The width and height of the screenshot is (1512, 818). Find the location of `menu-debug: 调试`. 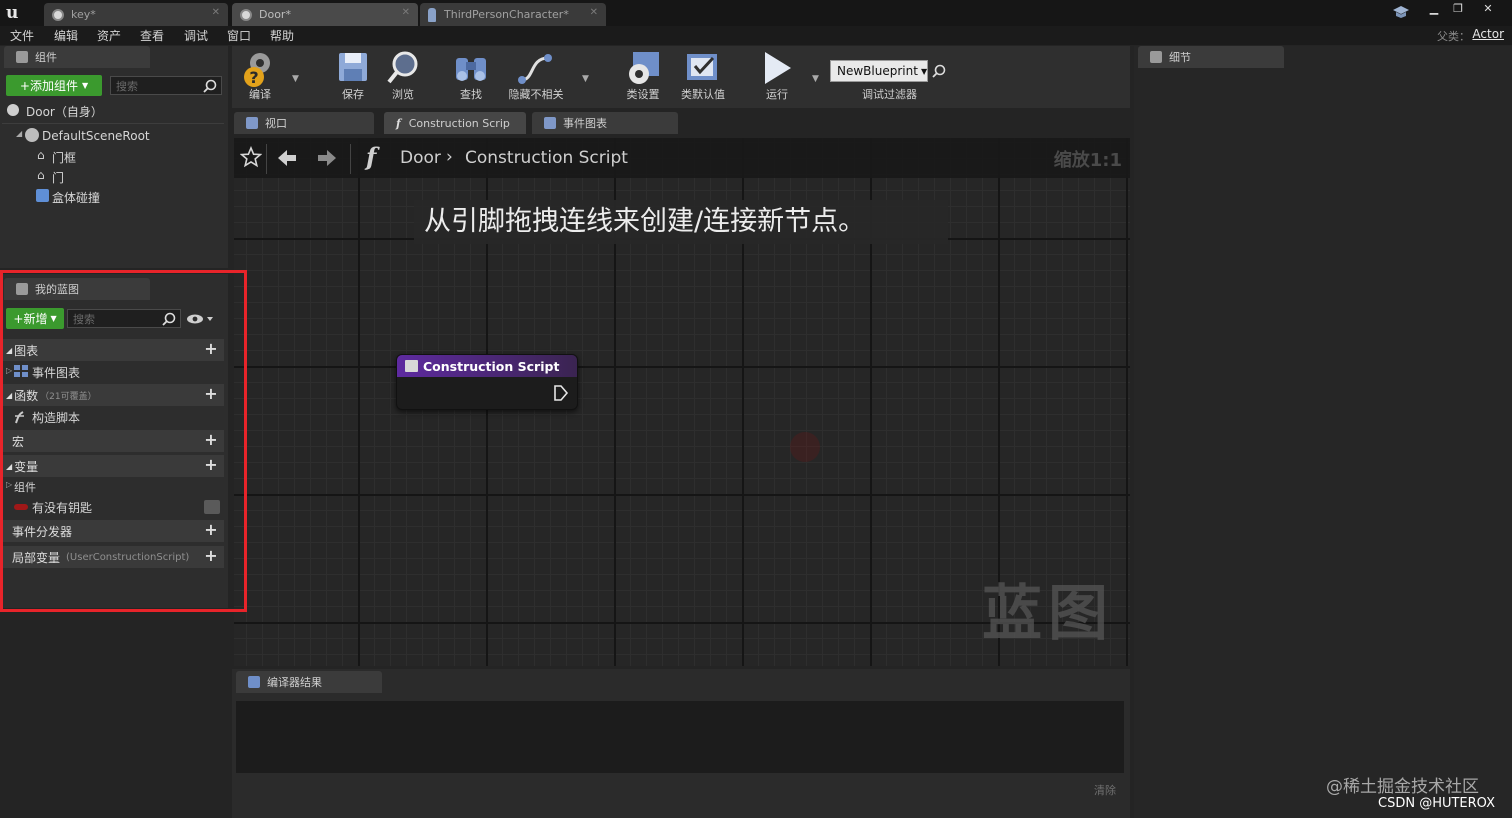

menu-debug: 调试 is located at coordinates (196, 35).